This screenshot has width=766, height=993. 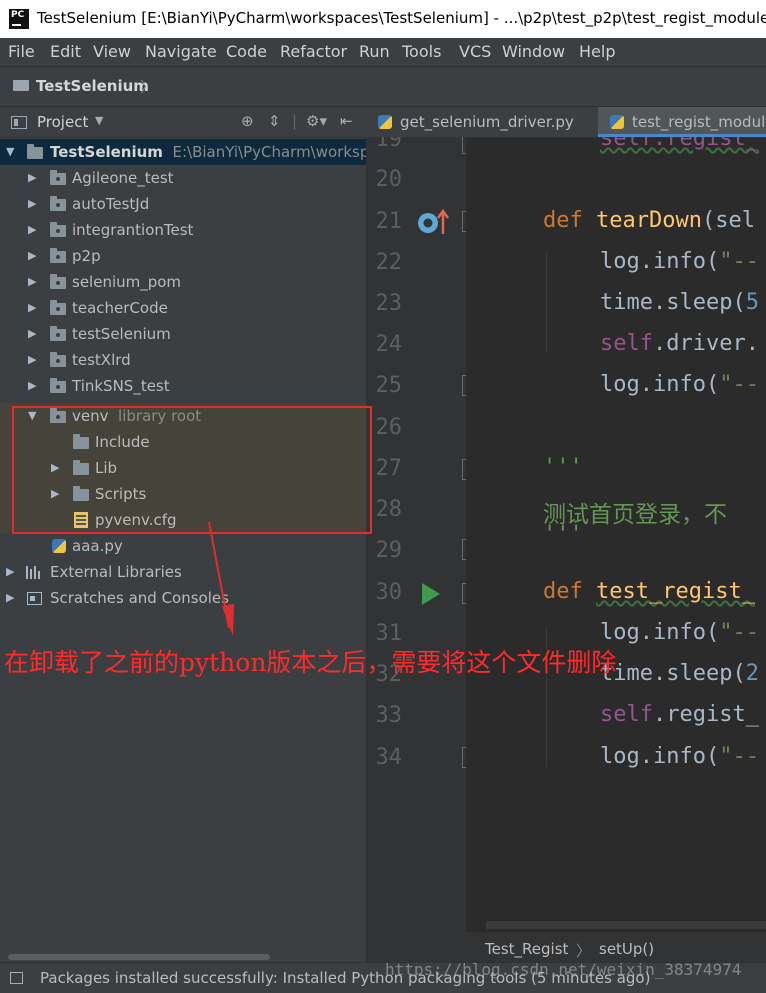 I want to click on tab-get-selenium-driver: get_selenium_driver.py, so click(x=482, y=122).